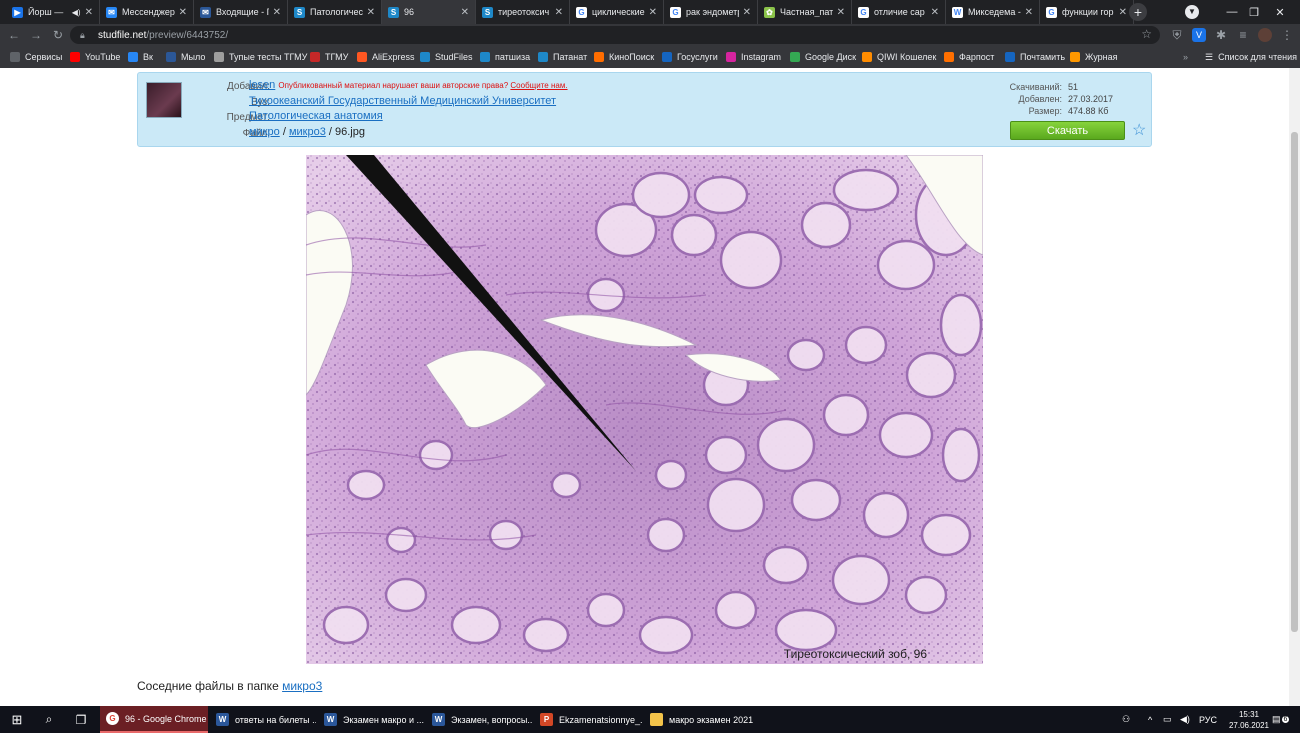 This screenshot has height=733, width=1300. Describe the element at coordinates (1051, 12) in the screenshot. I see `tab-favicon-icon: G` at that location.